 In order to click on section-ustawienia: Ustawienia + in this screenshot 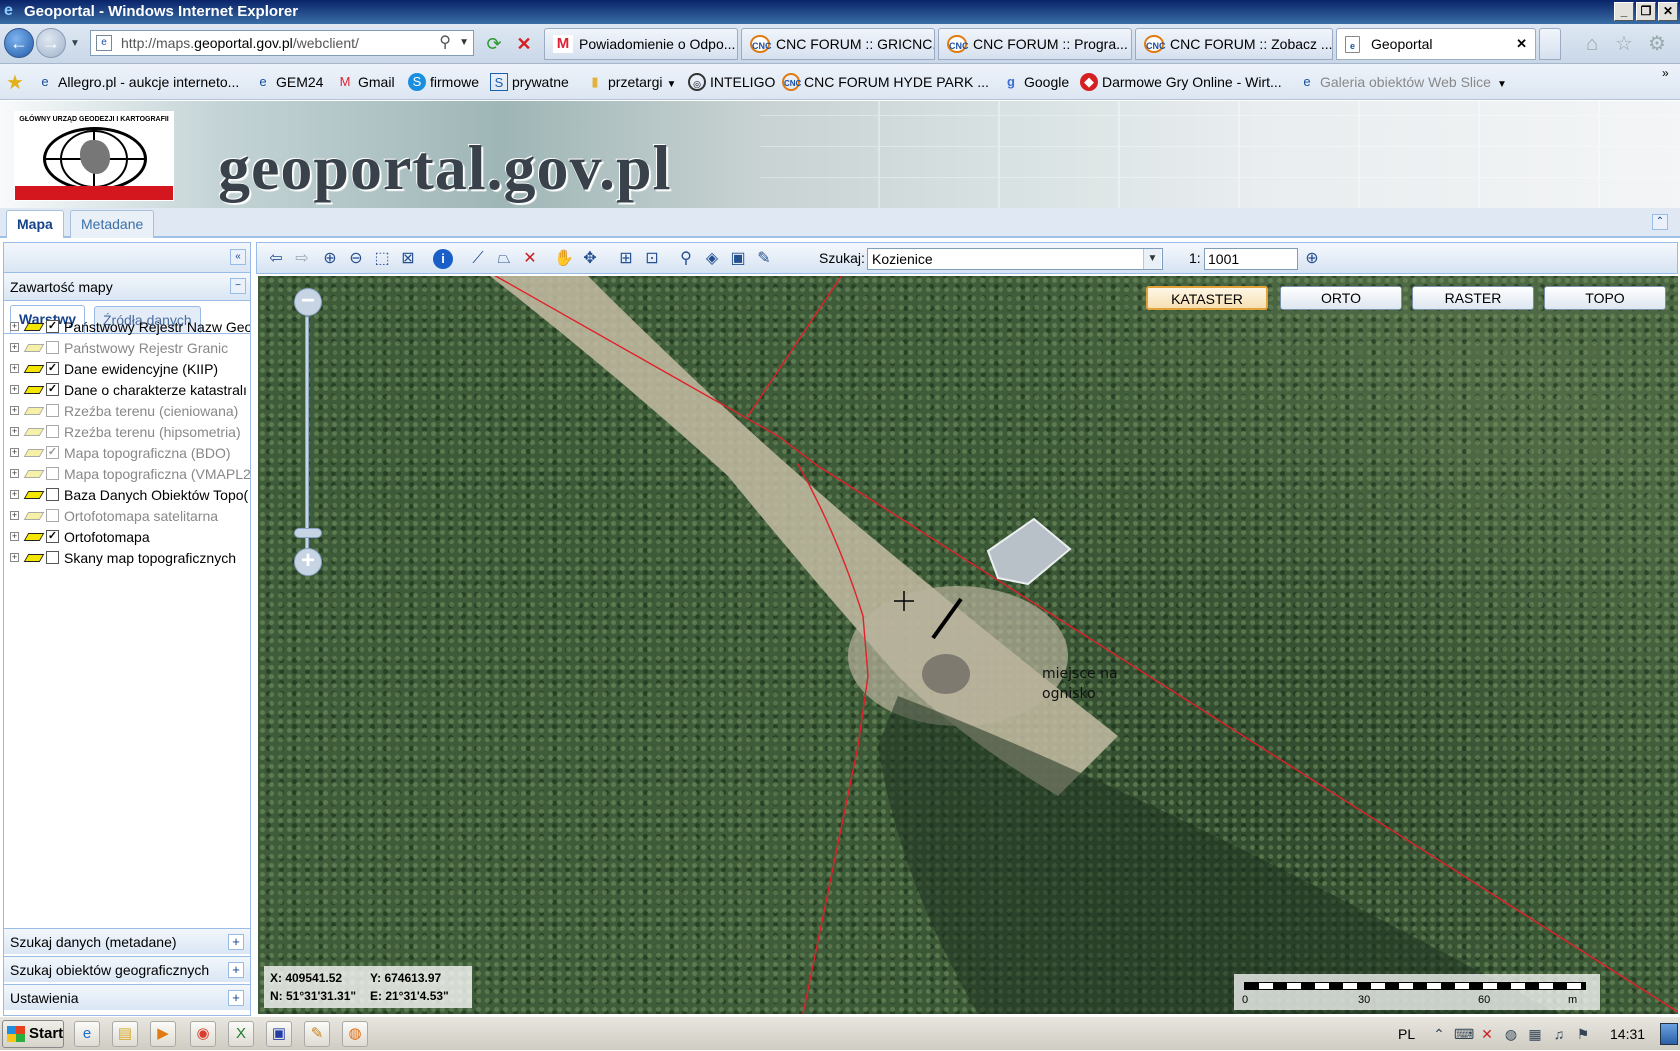, I will do `click(127, 997)`.